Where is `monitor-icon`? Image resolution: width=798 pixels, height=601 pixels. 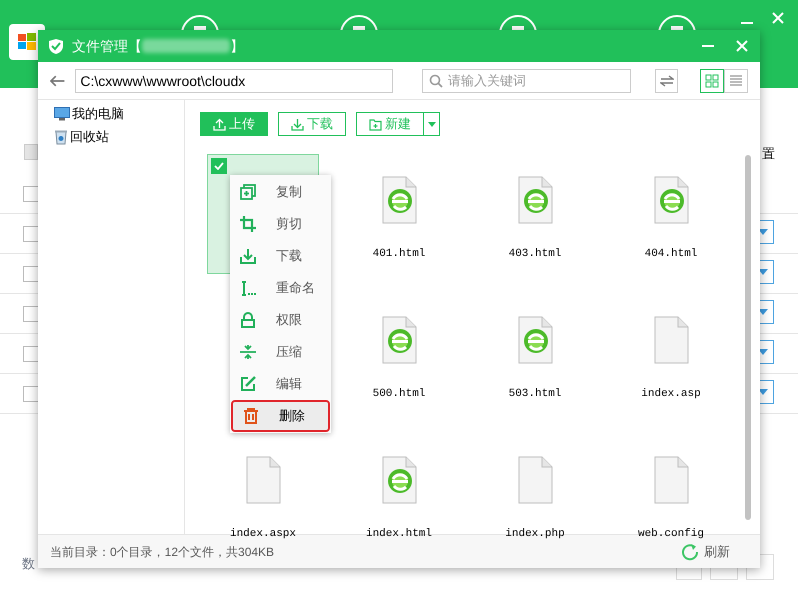 monitor-icon is located at coordinates (62, 114).